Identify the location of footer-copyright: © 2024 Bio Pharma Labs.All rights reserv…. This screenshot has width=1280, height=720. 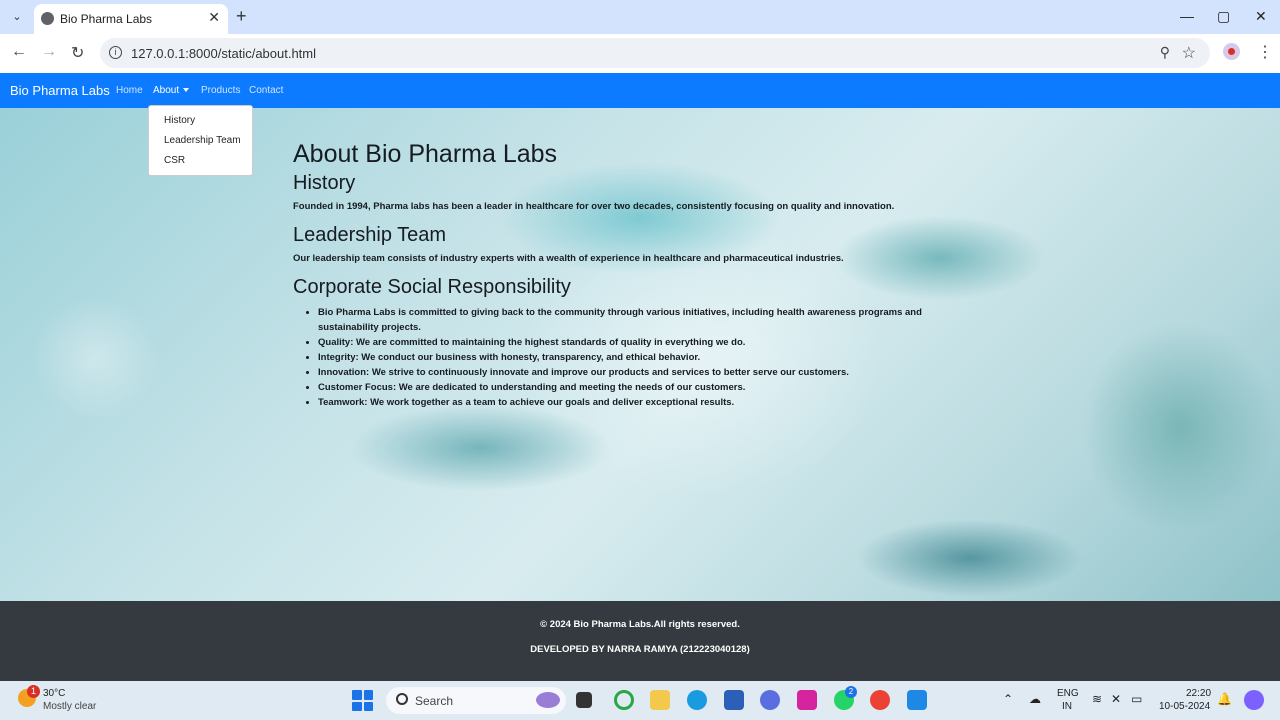
(640, 624).